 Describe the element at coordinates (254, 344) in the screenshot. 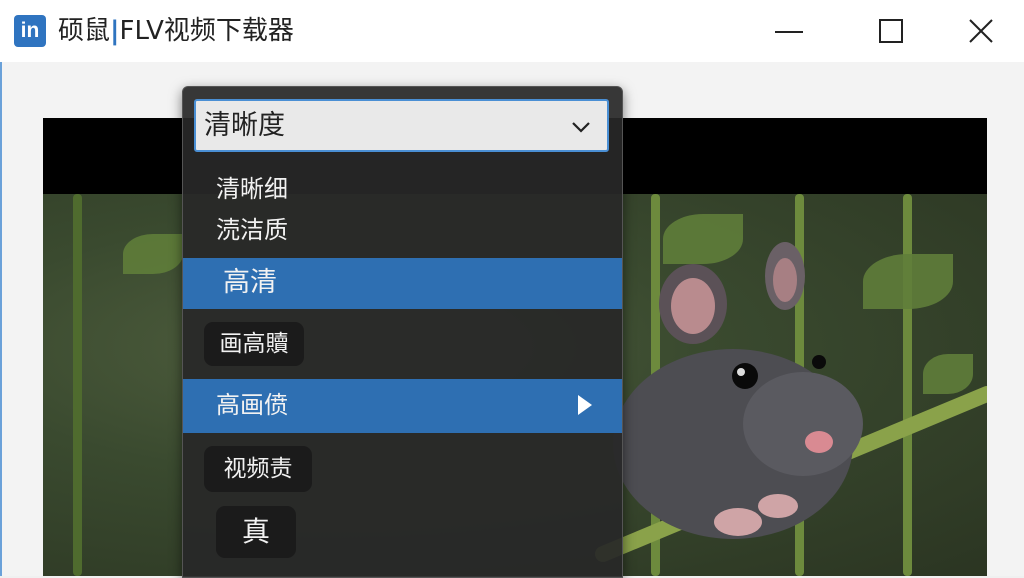

I see `dropdown-option-chip: 画高贖` at that location.